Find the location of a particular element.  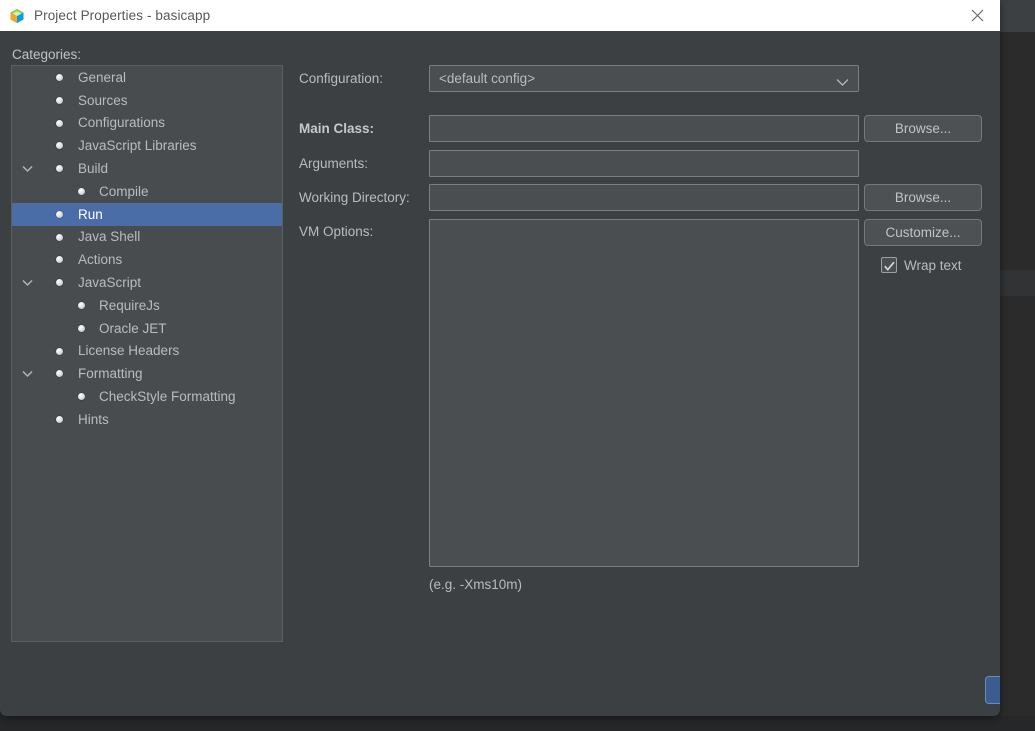

tree-item-oracle-jet: Oracle JET is located at coordinates (147, 328).